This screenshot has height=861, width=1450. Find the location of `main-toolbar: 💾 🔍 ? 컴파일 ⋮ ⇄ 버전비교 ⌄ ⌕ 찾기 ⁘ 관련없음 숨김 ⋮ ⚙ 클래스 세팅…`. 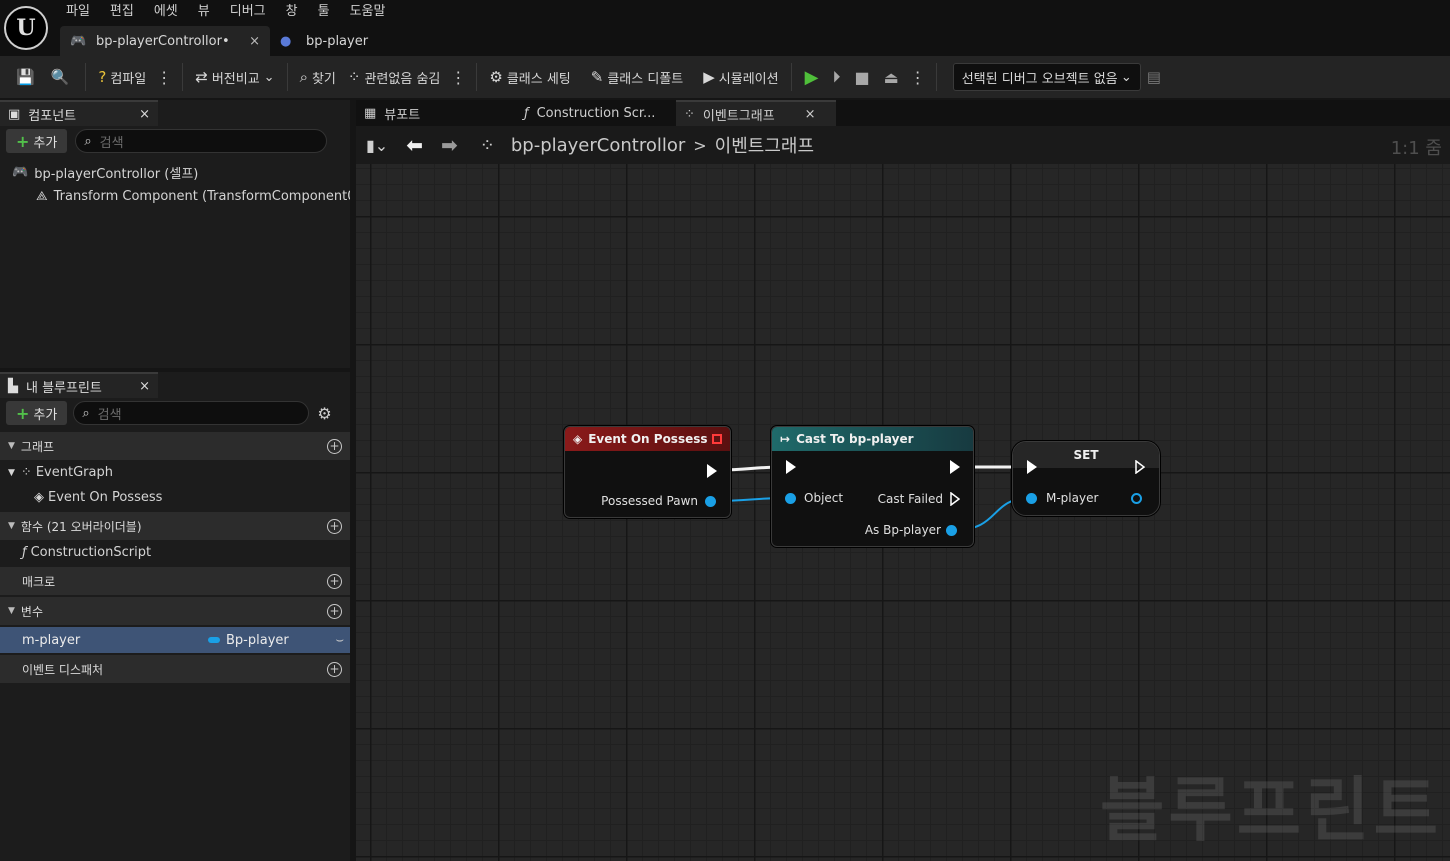

main-toolbar: 💾 🔍 ? 컴파일 ⋮ ⇄ 버전비교 ⌄ ⌕ 찾기 ⁘ 관련없음 숨김 ⋮ ⚙ 클래스 세팅… is located at coordinates (725, 77).